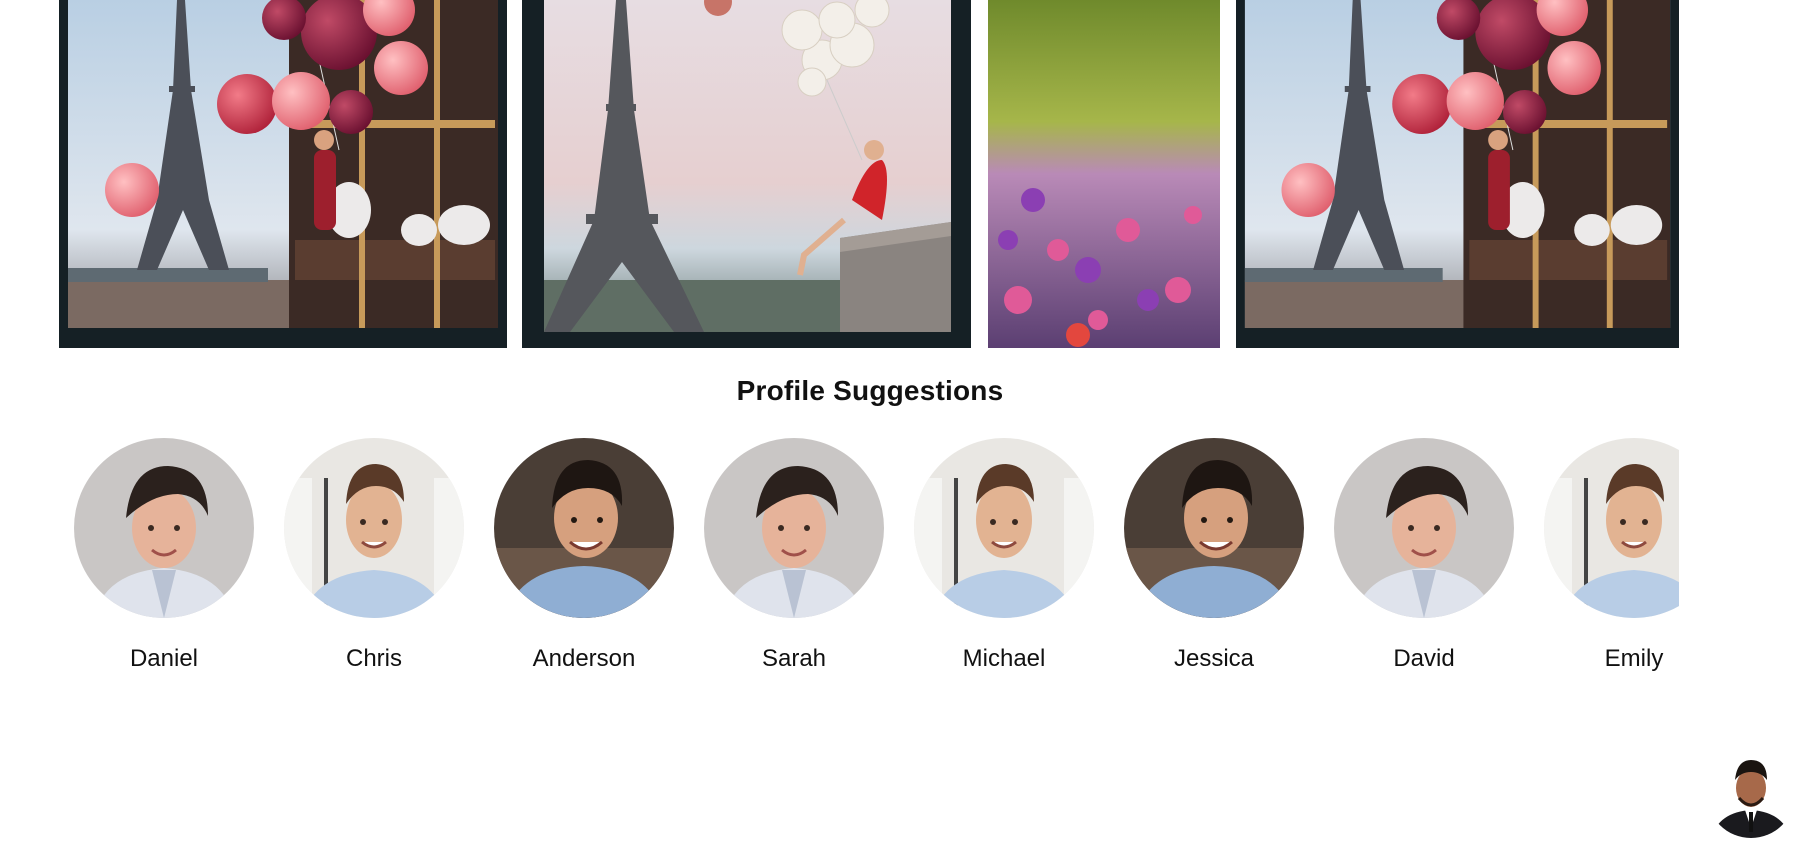 This screenshot has width=1801, height=856. I want to click on profile-card: Michael, so click(1004, 558).